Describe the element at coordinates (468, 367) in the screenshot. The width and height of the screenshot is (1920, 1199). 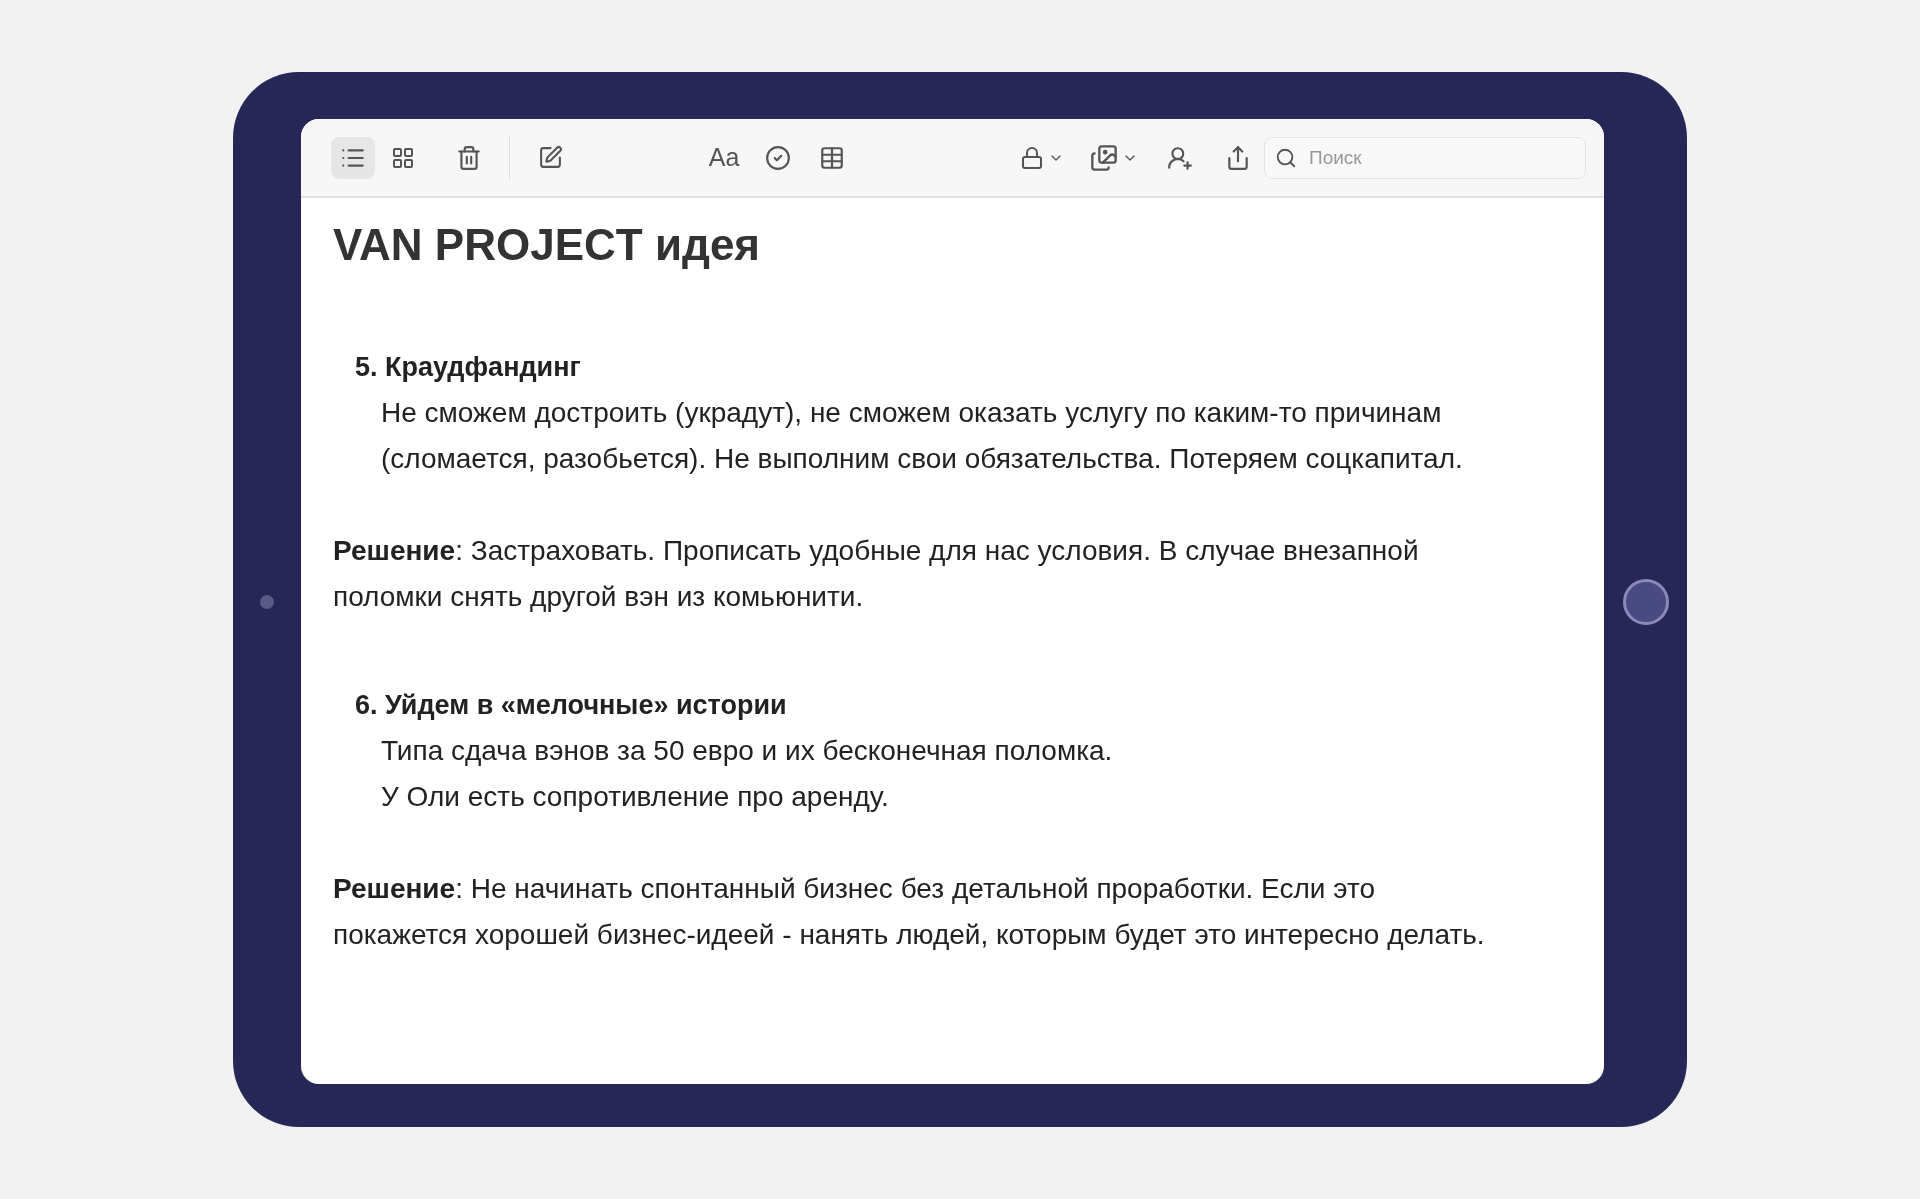
I see `section-heading: 5. Краудфандинг` at that location.